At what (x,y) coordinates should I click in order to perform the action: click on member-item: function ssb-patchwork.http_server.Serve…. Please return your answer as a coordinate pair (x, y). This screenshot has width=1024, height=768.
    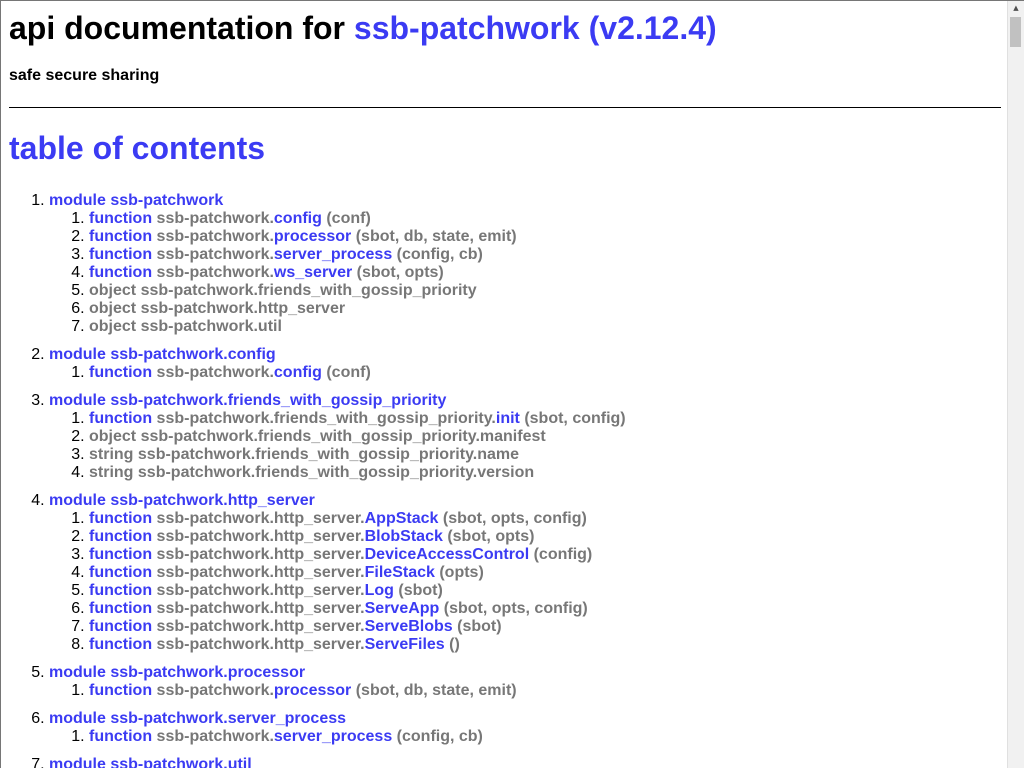
    Looking at the image, I should click on (545, 609).